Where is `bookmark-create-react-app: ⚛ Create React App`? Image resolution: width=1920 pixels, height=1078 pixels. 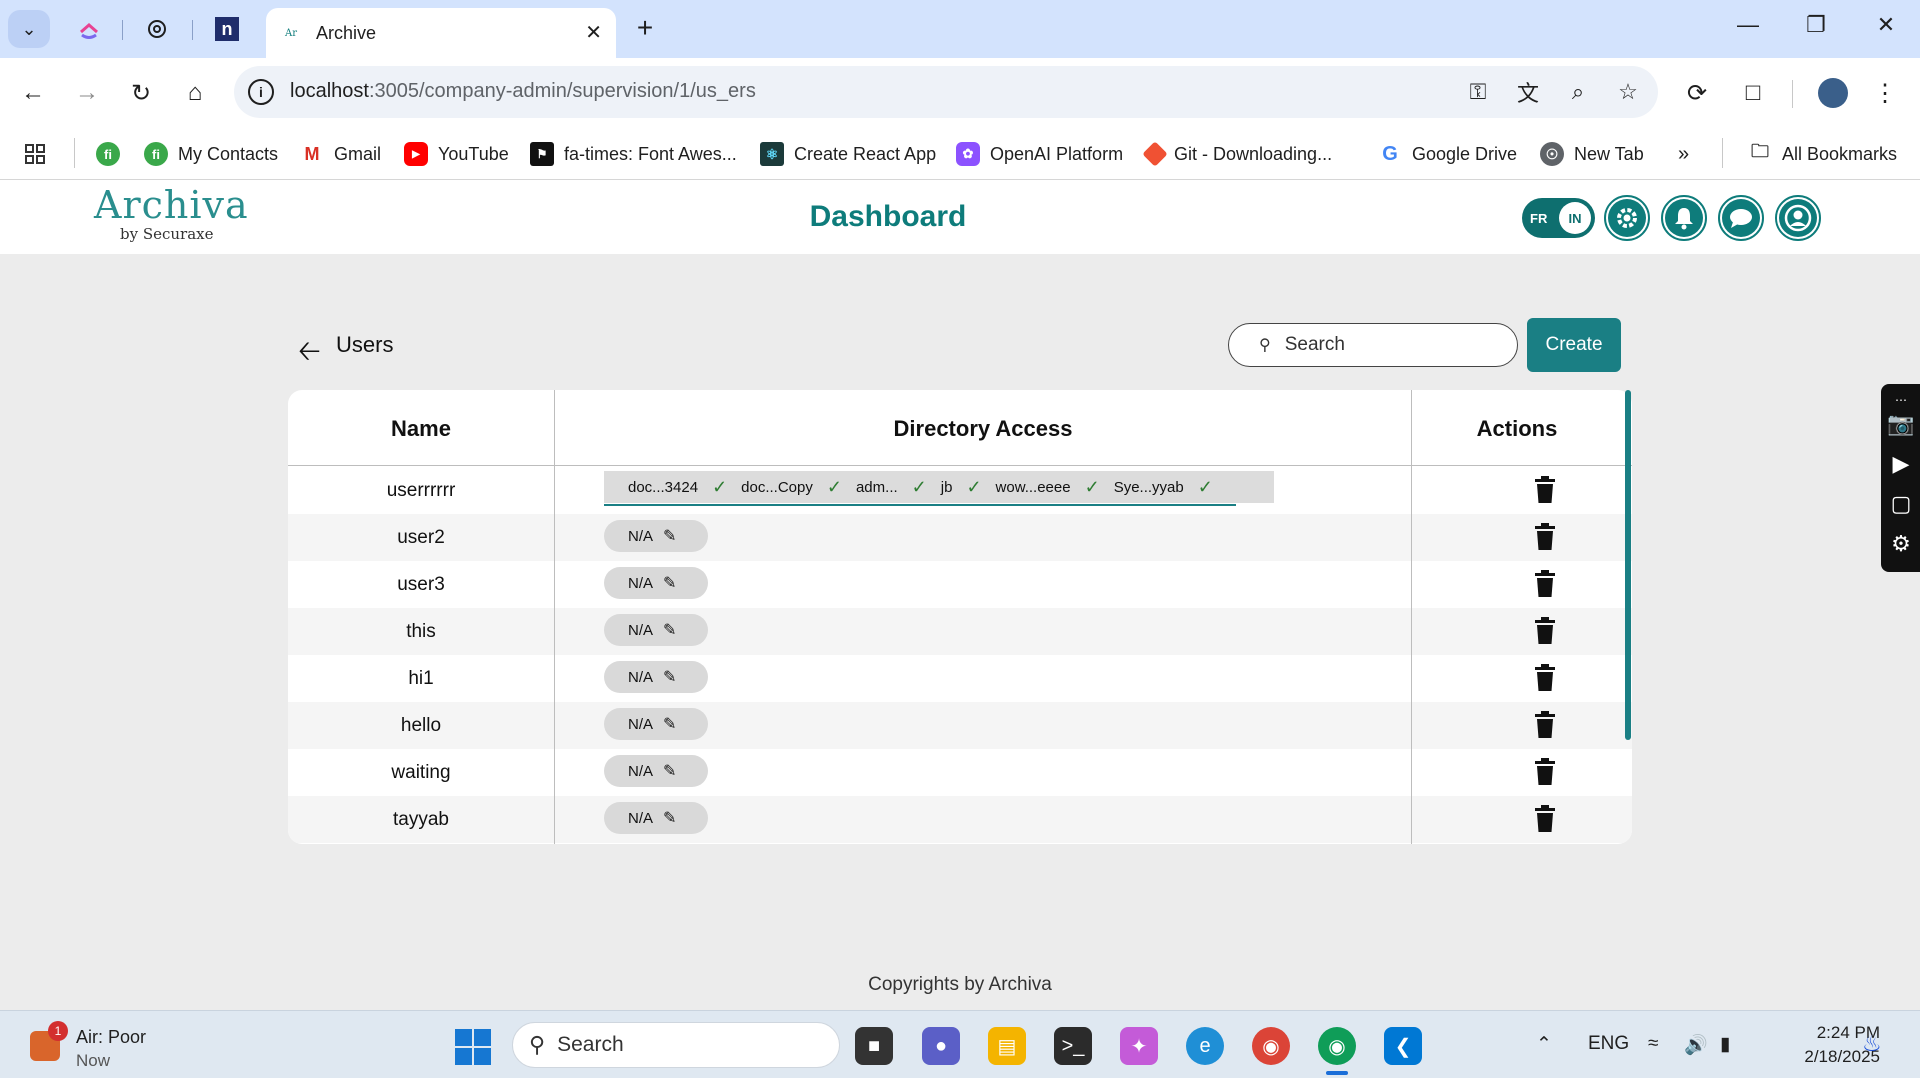
bookmark-create-react-app: ⚛ Create React App is located at coordinates (848, 154).